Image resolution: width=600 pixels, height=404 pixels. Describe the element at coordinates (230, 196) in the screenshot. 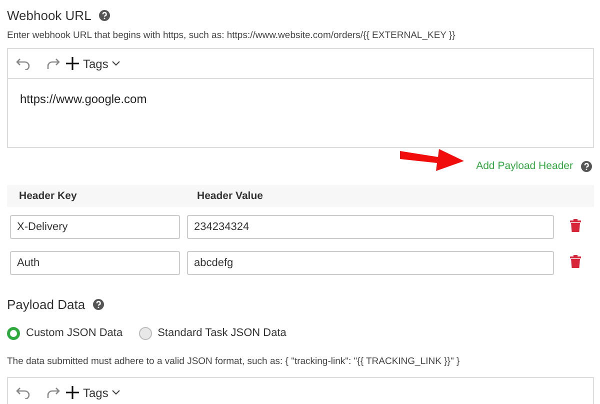

I see `column-header: Header Value` at that location.